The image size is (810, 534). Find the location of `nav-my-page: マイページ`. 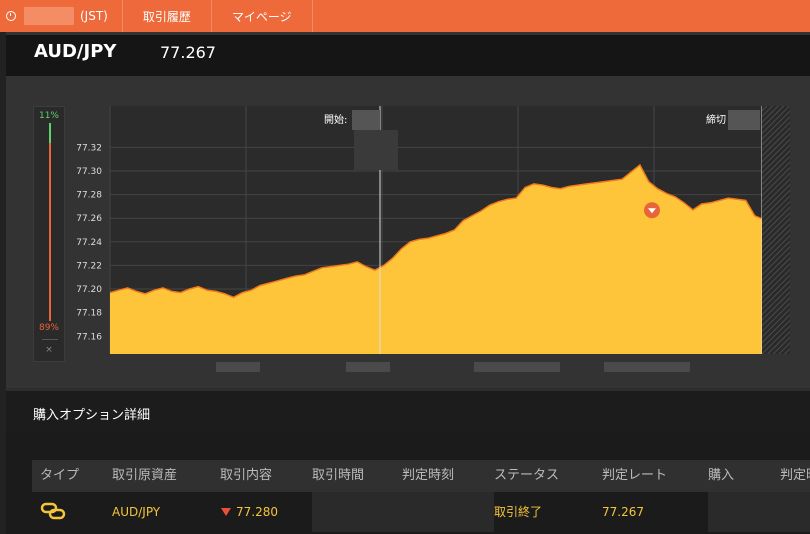

nav-my-page: マイページ is located at coordinates (262, 16).